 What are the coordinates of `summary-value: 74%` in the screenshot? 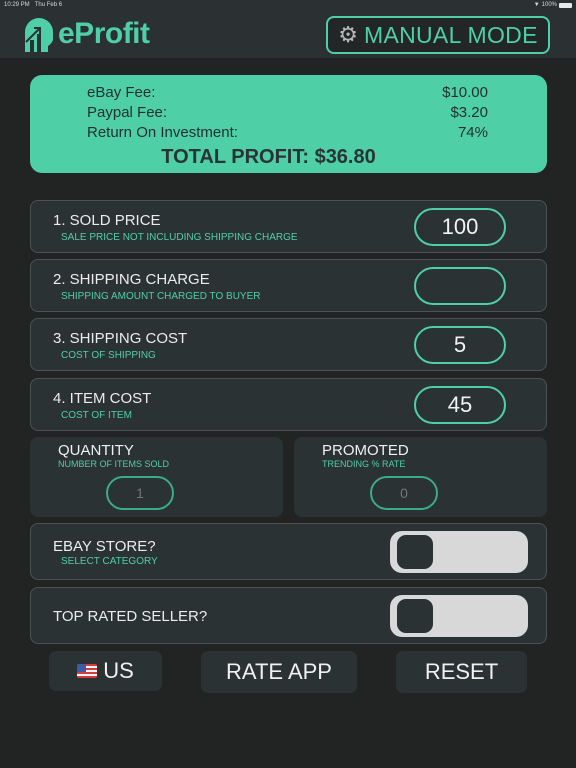 It's located at (472, 132).